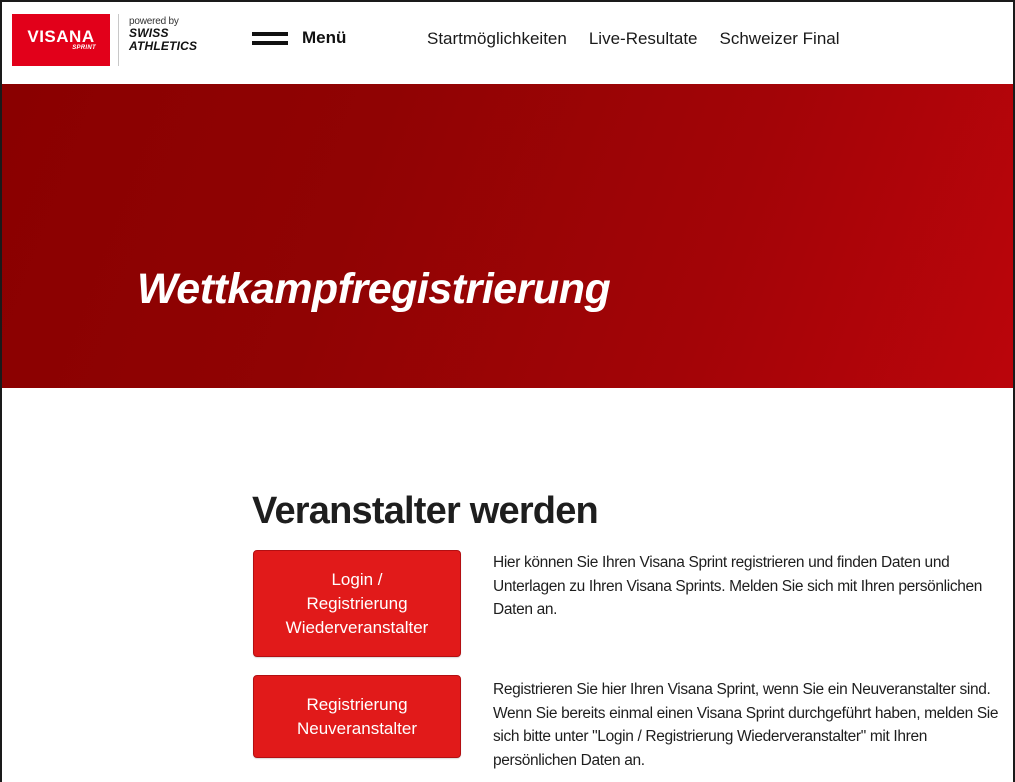 Image resolution: width=1015 pixels, height=782 pixels. Describe the element at coordinates (270, 38) in the screenshot. I see `hamburger-icon` at that location.